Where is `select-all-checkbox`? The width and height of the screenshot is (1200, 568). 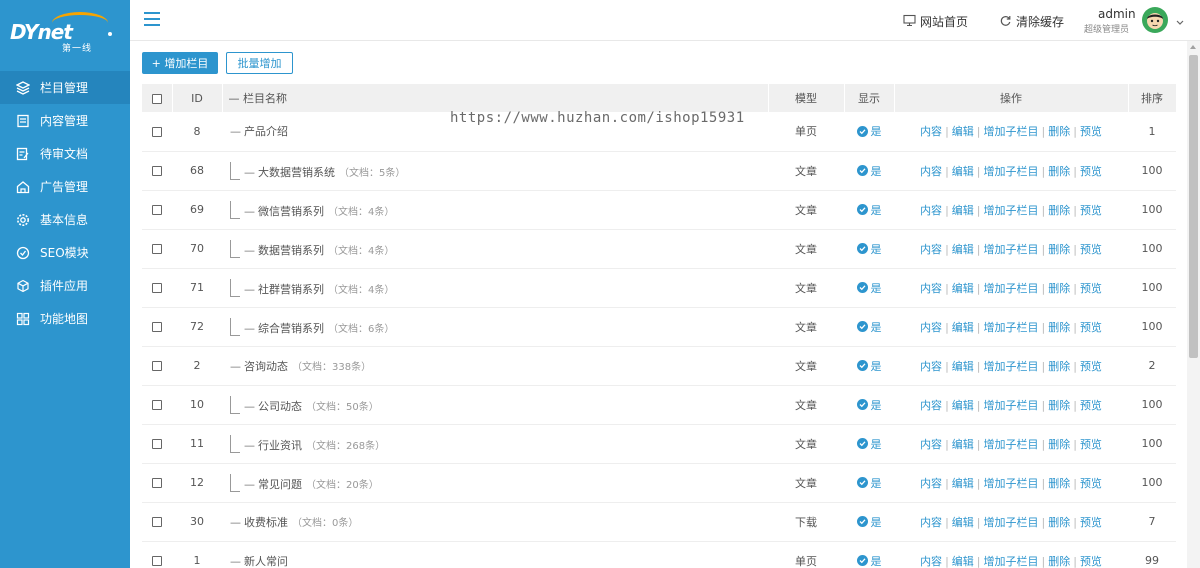
select-all-checkbox is located at coordinates (156, 98).